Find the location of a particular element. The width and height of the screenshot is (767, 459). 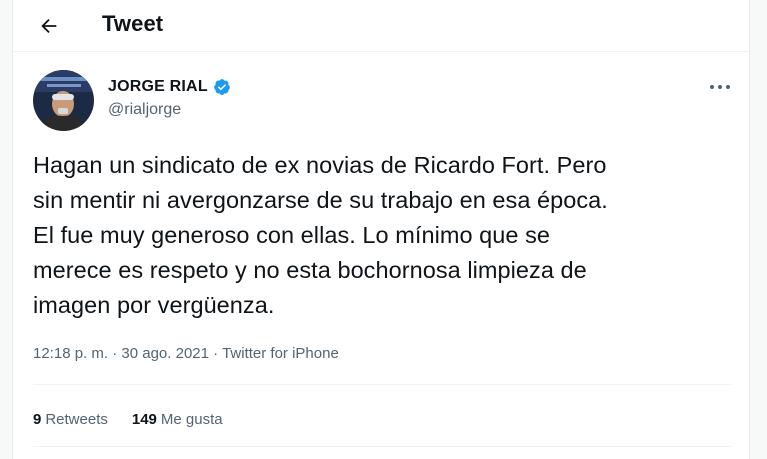

author-name: JORGE RIAL is located at coordinates (158, 86).